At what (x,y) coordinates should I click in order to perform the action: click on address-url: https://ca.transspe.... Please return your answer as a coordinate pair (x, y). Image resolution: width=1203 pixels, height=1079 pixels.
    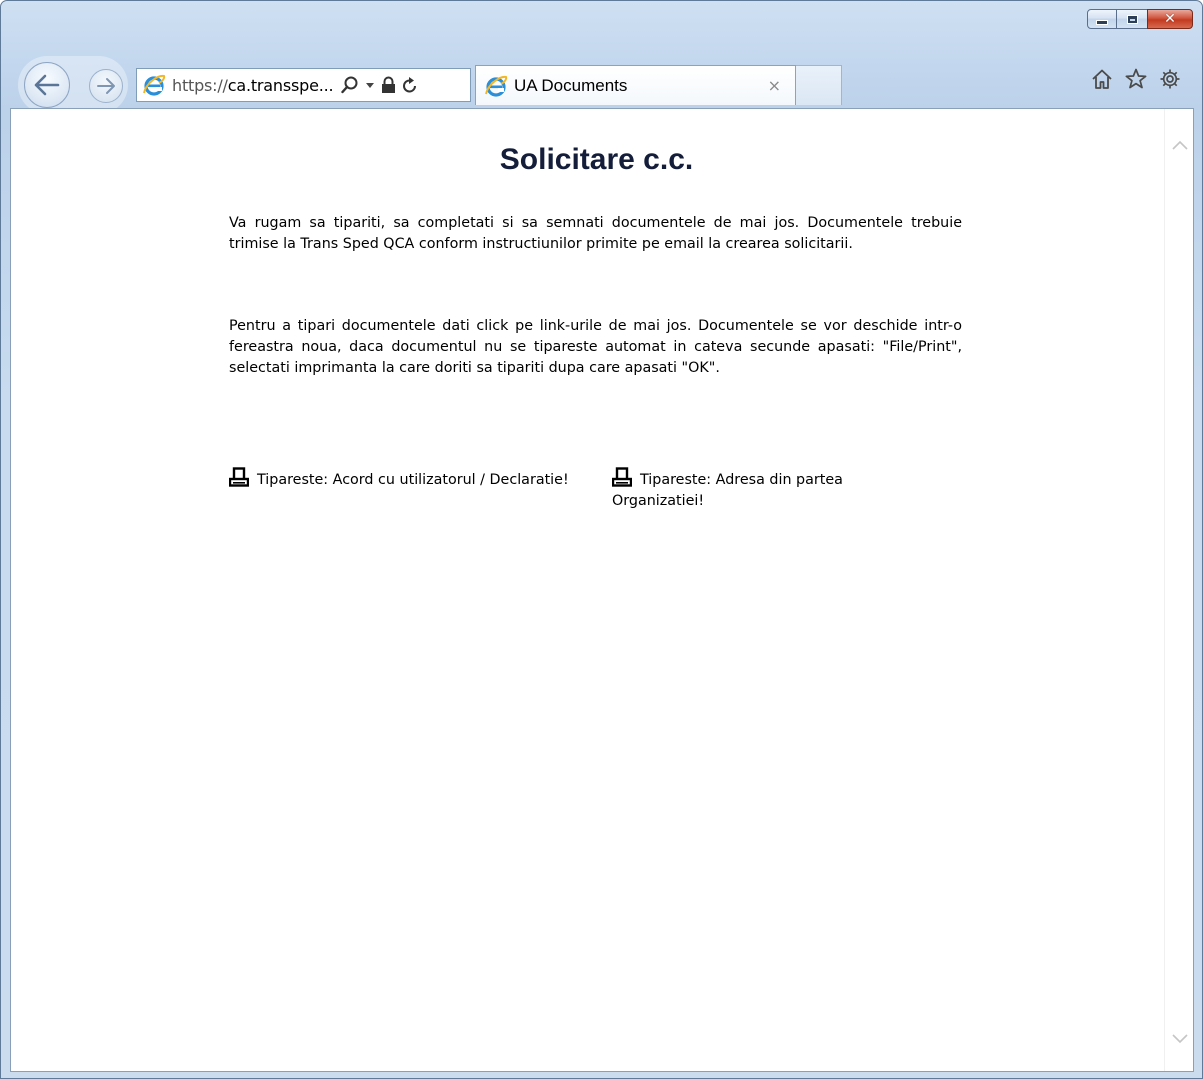
    Looking at the image, I should click on (253, 85).